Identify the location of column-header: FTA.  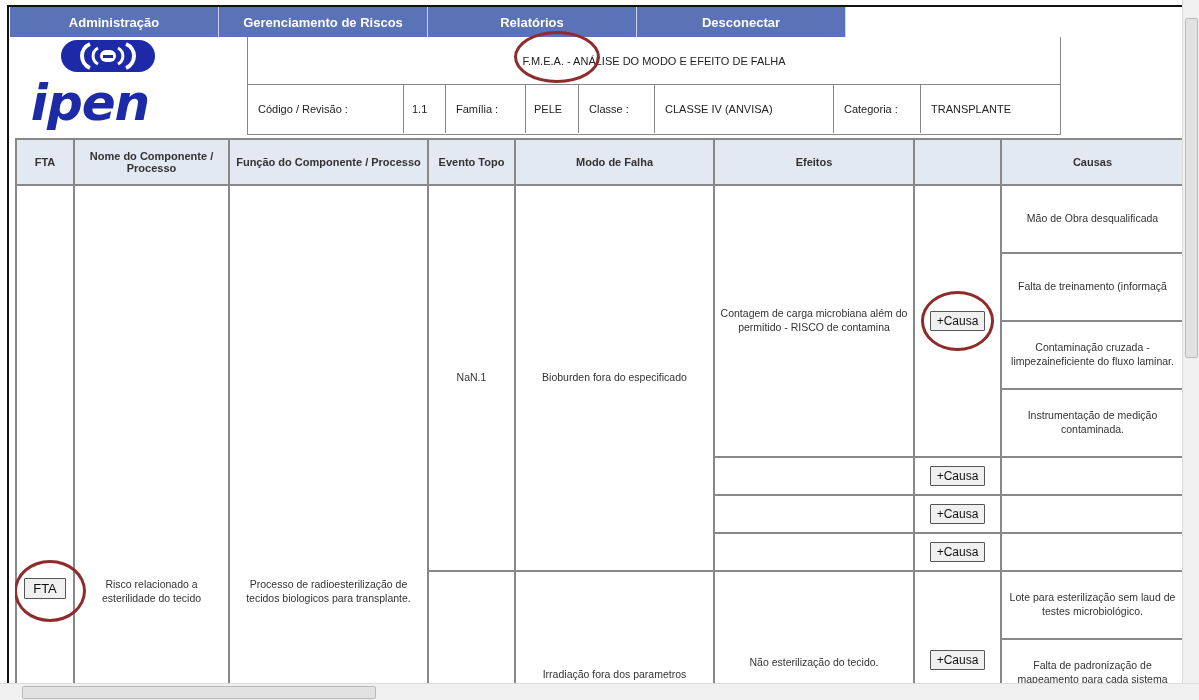
(45, 162).